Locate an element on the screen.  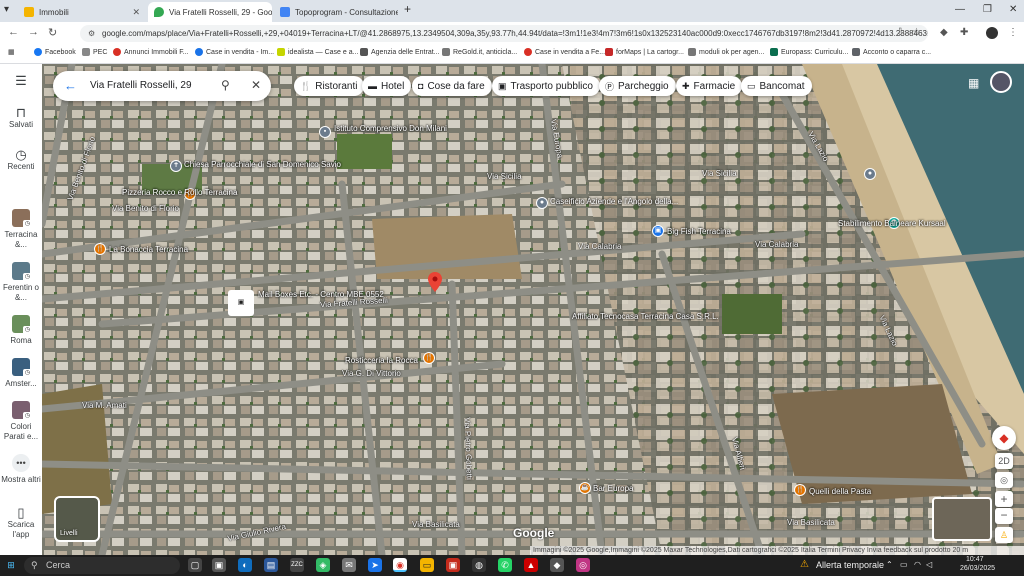
school-icon: ▪ is located at coordinates (325, 132).